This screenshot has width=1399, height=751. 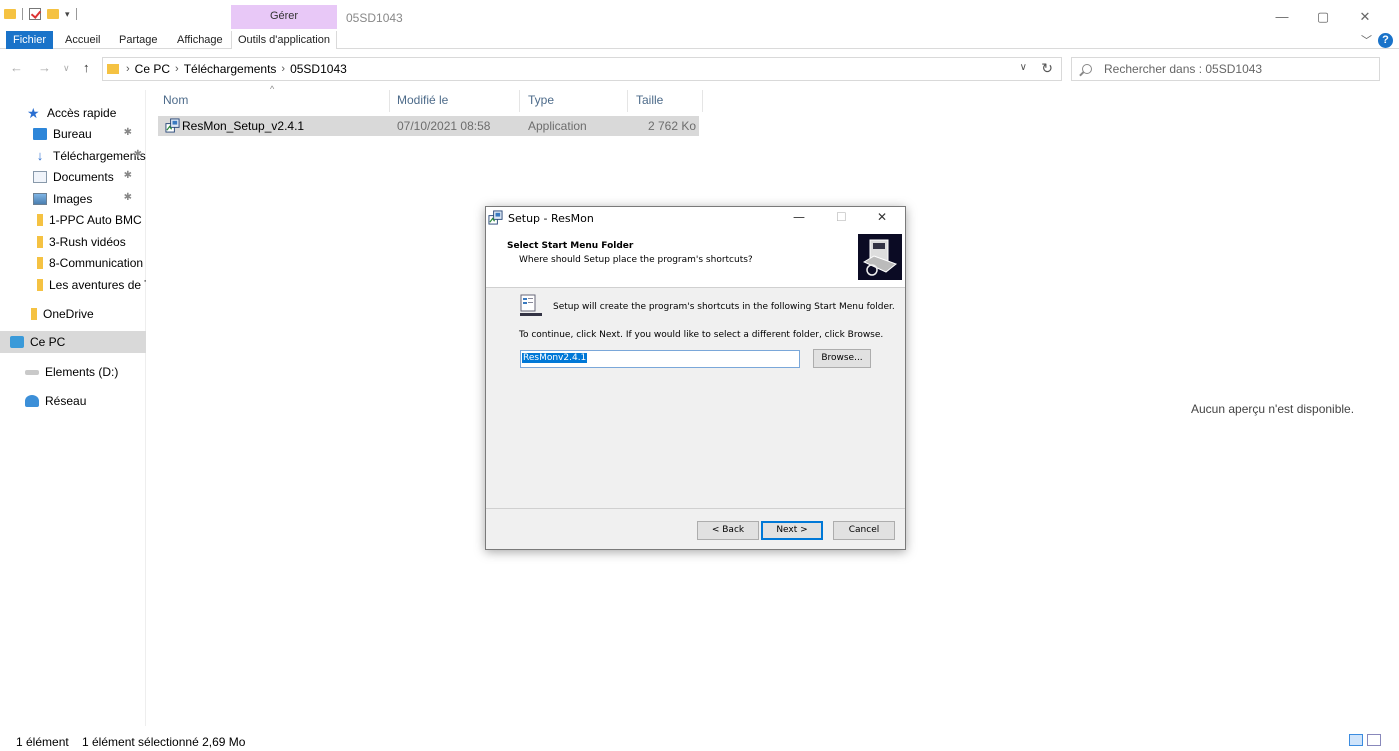 I want to click on window-title: 05SD1043, so click(x=374, y=18).